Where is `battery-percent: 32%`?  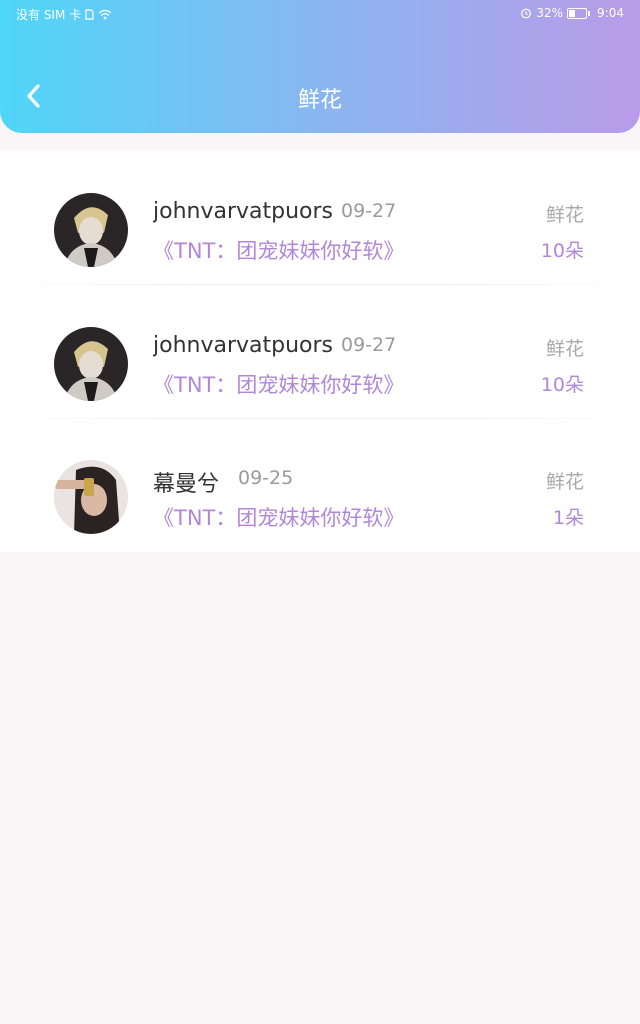 battery-percent: 32% is located at coordinates (550, 13).